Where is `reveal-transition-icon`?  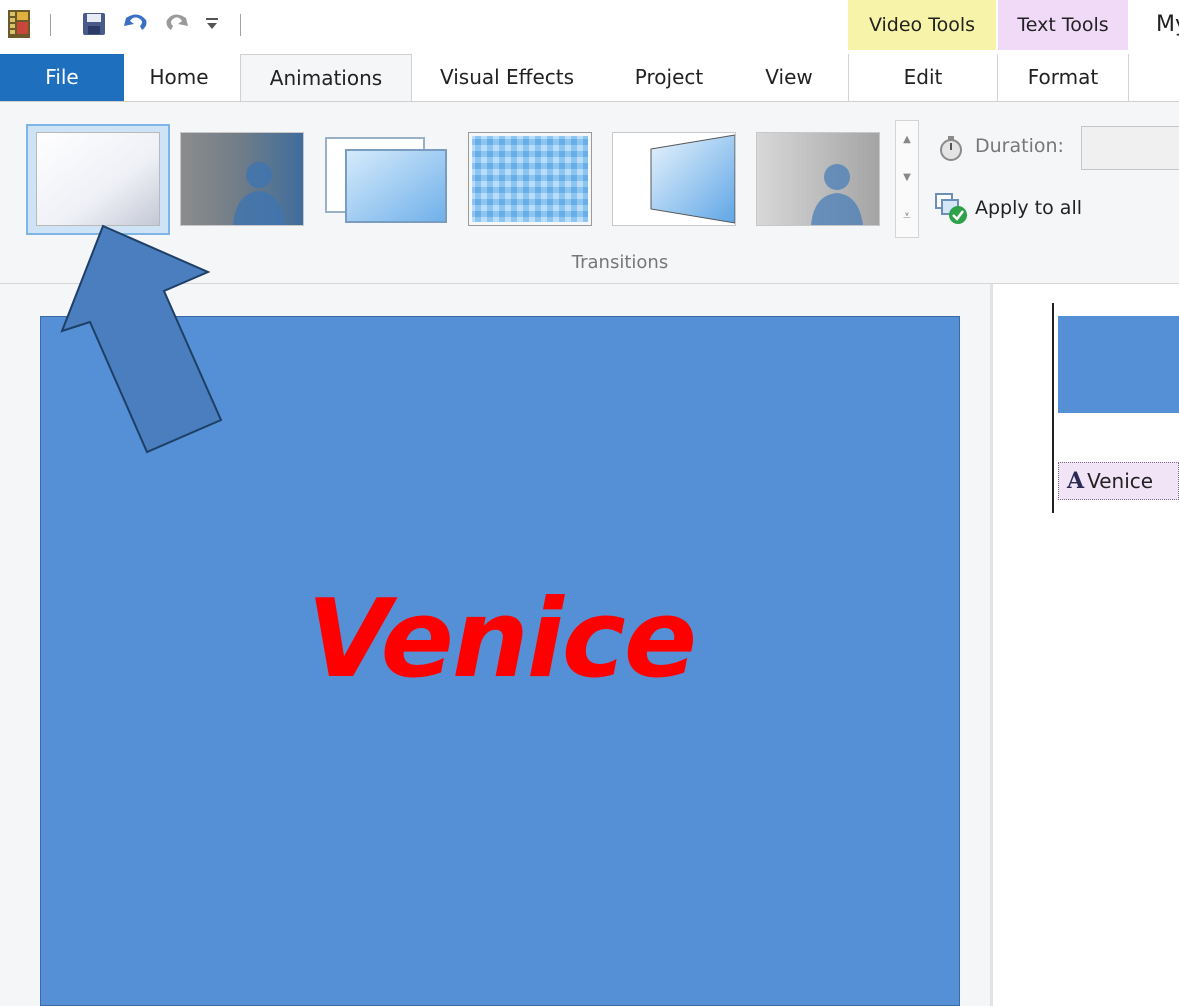
reveal-transition-icon is located at coordinates (386, 180).